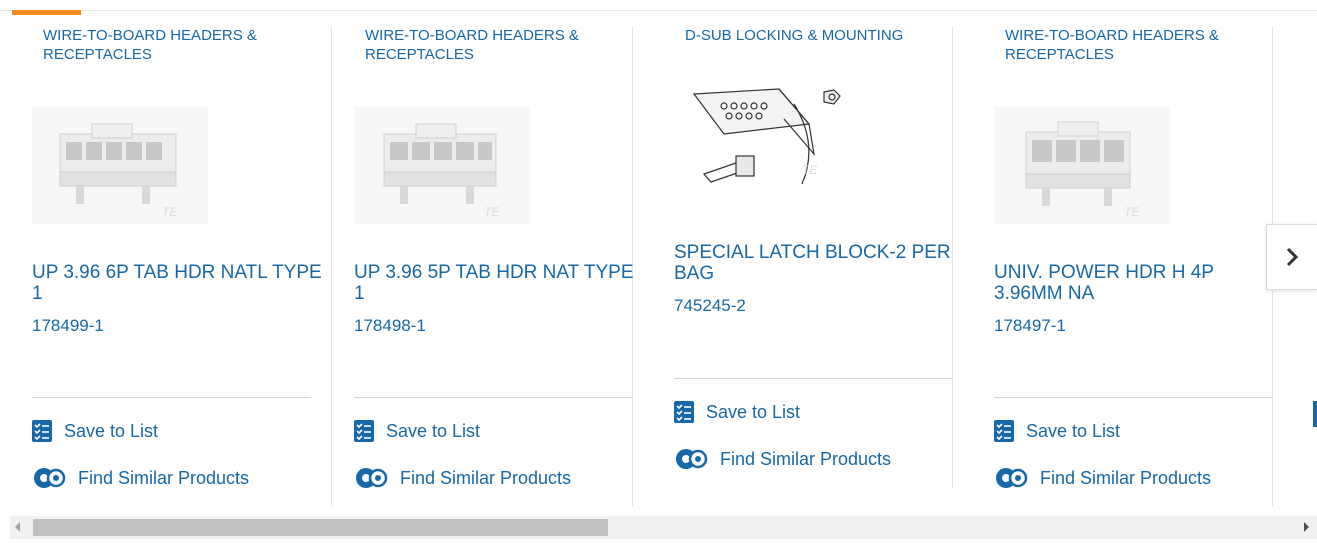  Describe the element at coordinates (825, 35) in the screenshot. I see `product-category: D-SUB LOCKING & MOUNTING` at that location.